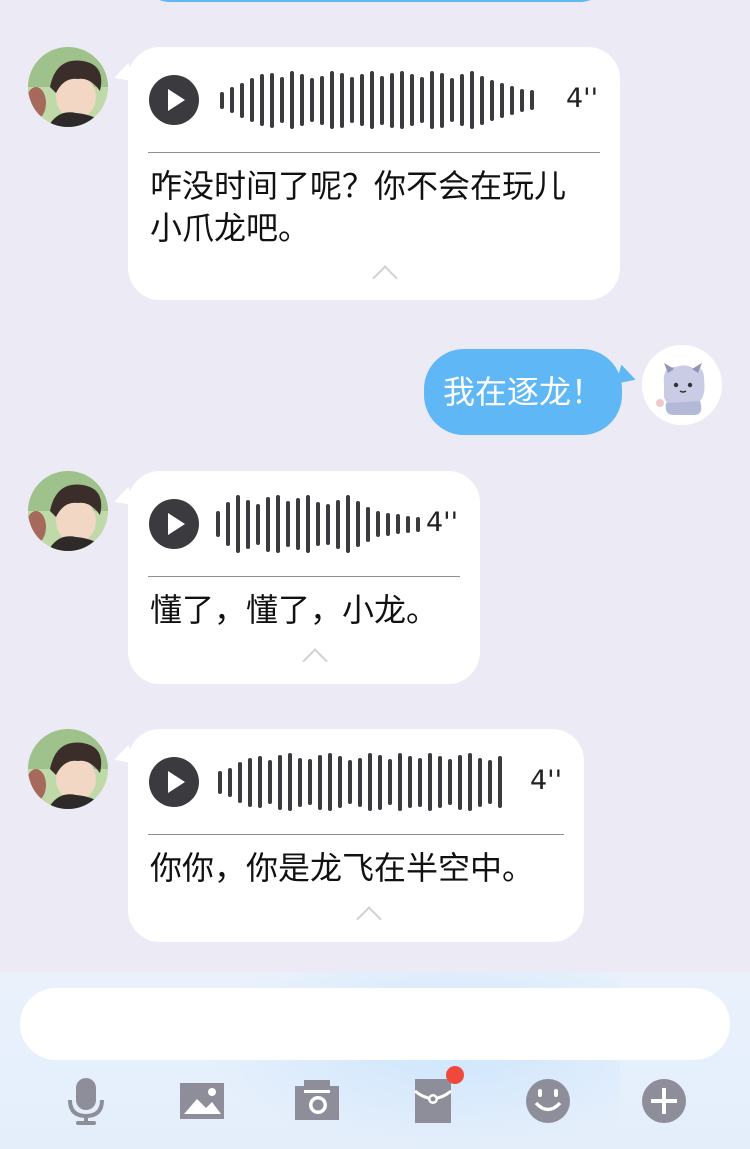  I want to click on voice-transcript: 咋没时间了呢？你不会在玩儿 小爪龙吧。, so click(358, 207).